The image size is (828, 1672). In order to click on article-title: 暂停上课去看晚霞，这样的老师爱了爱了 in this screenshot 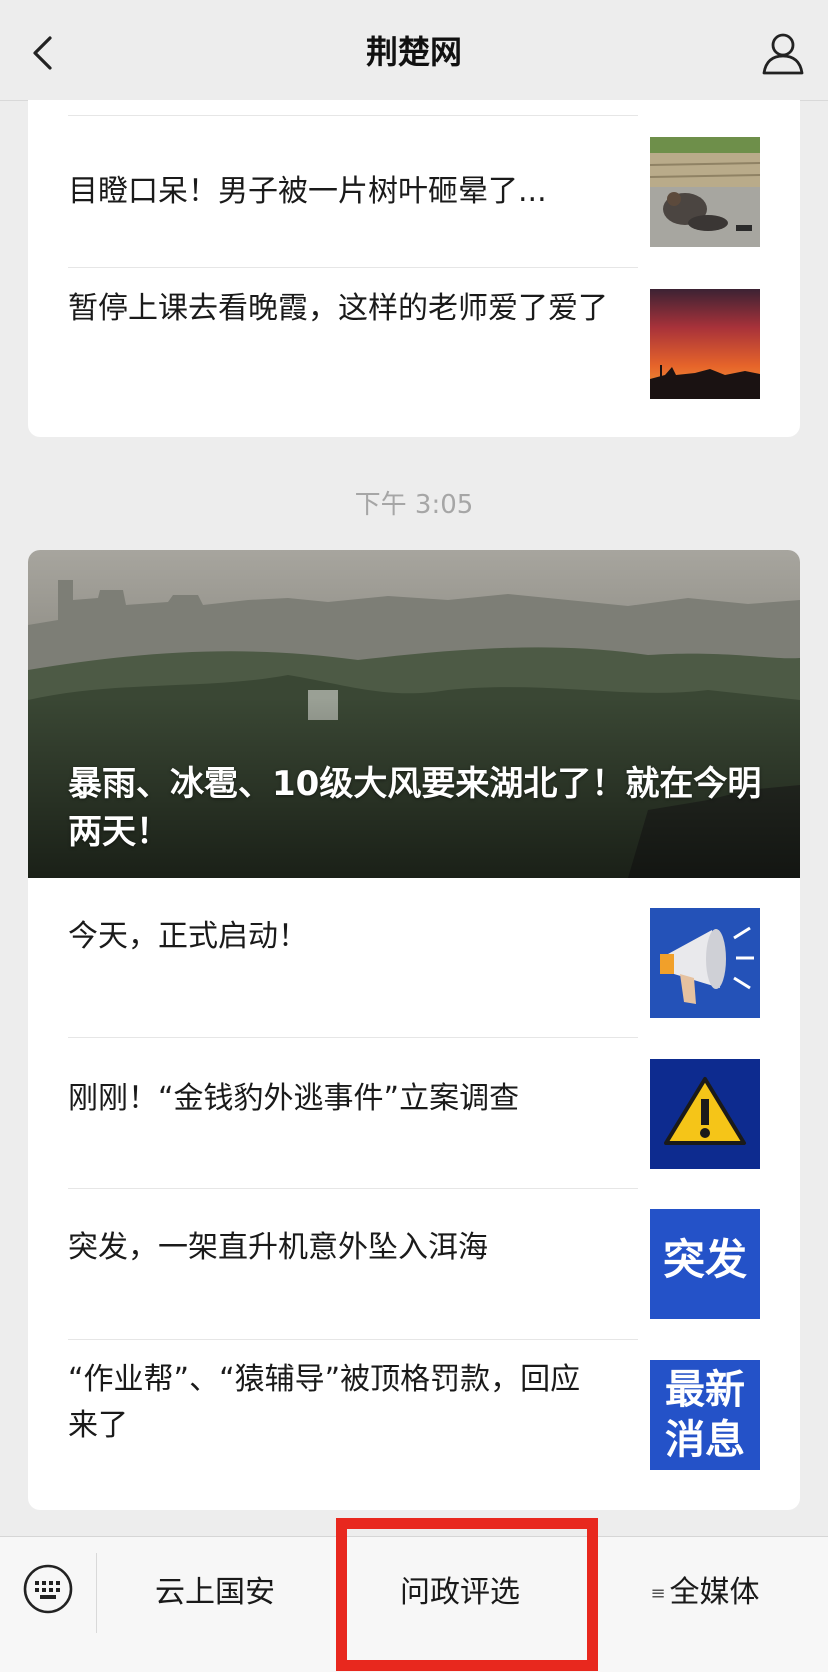, I will do `click(338, 308)`.